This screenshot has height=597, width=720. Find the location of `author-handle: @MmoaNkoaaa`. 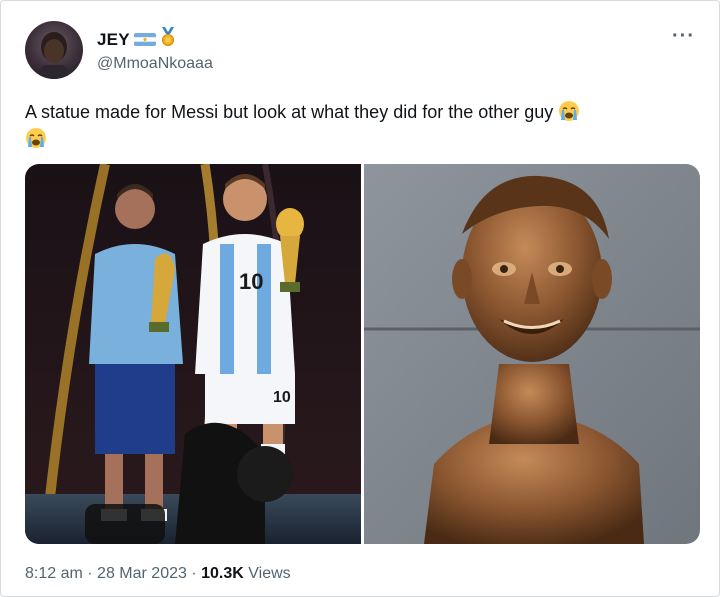

author-handle: @MmoaNkoaaa is located at coordinates (155, 64).